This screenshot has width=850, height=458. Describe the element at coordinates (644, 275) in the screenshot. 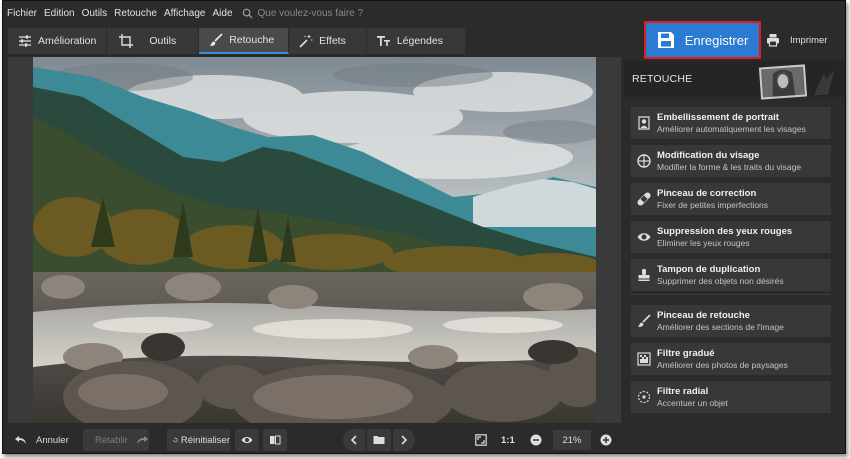

I see `stamp-icon` at that location.